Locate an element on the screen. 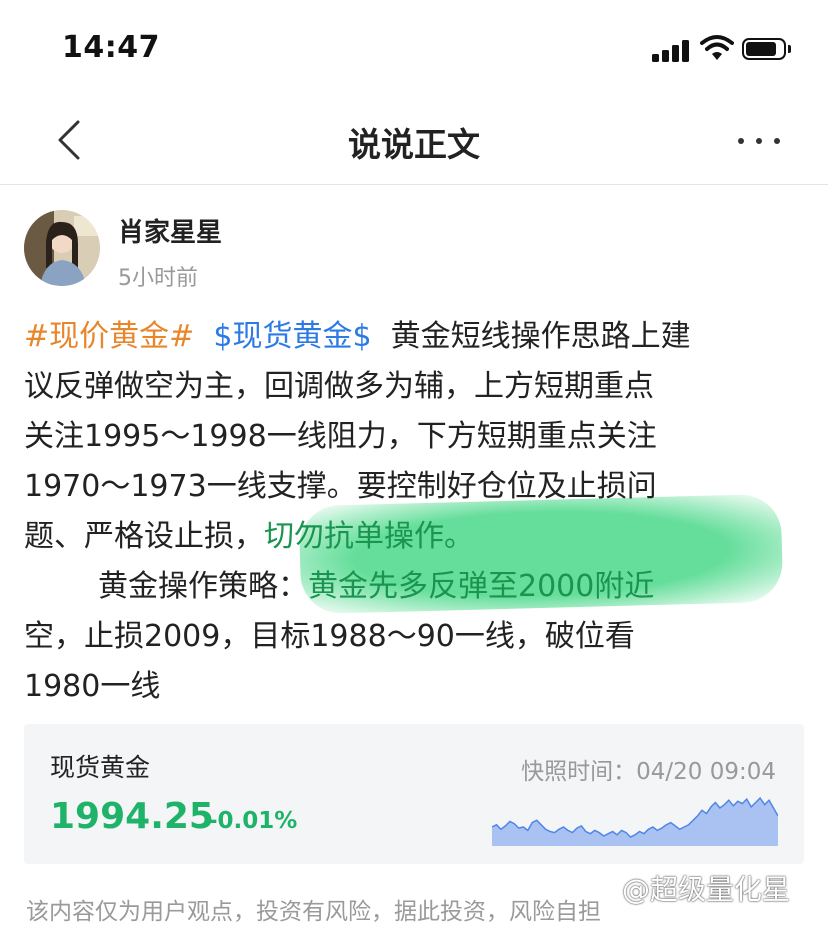 The height and width of the screenshot is (939, 828). quote-name: 现货黄金 is located at coordinates (100, 767).